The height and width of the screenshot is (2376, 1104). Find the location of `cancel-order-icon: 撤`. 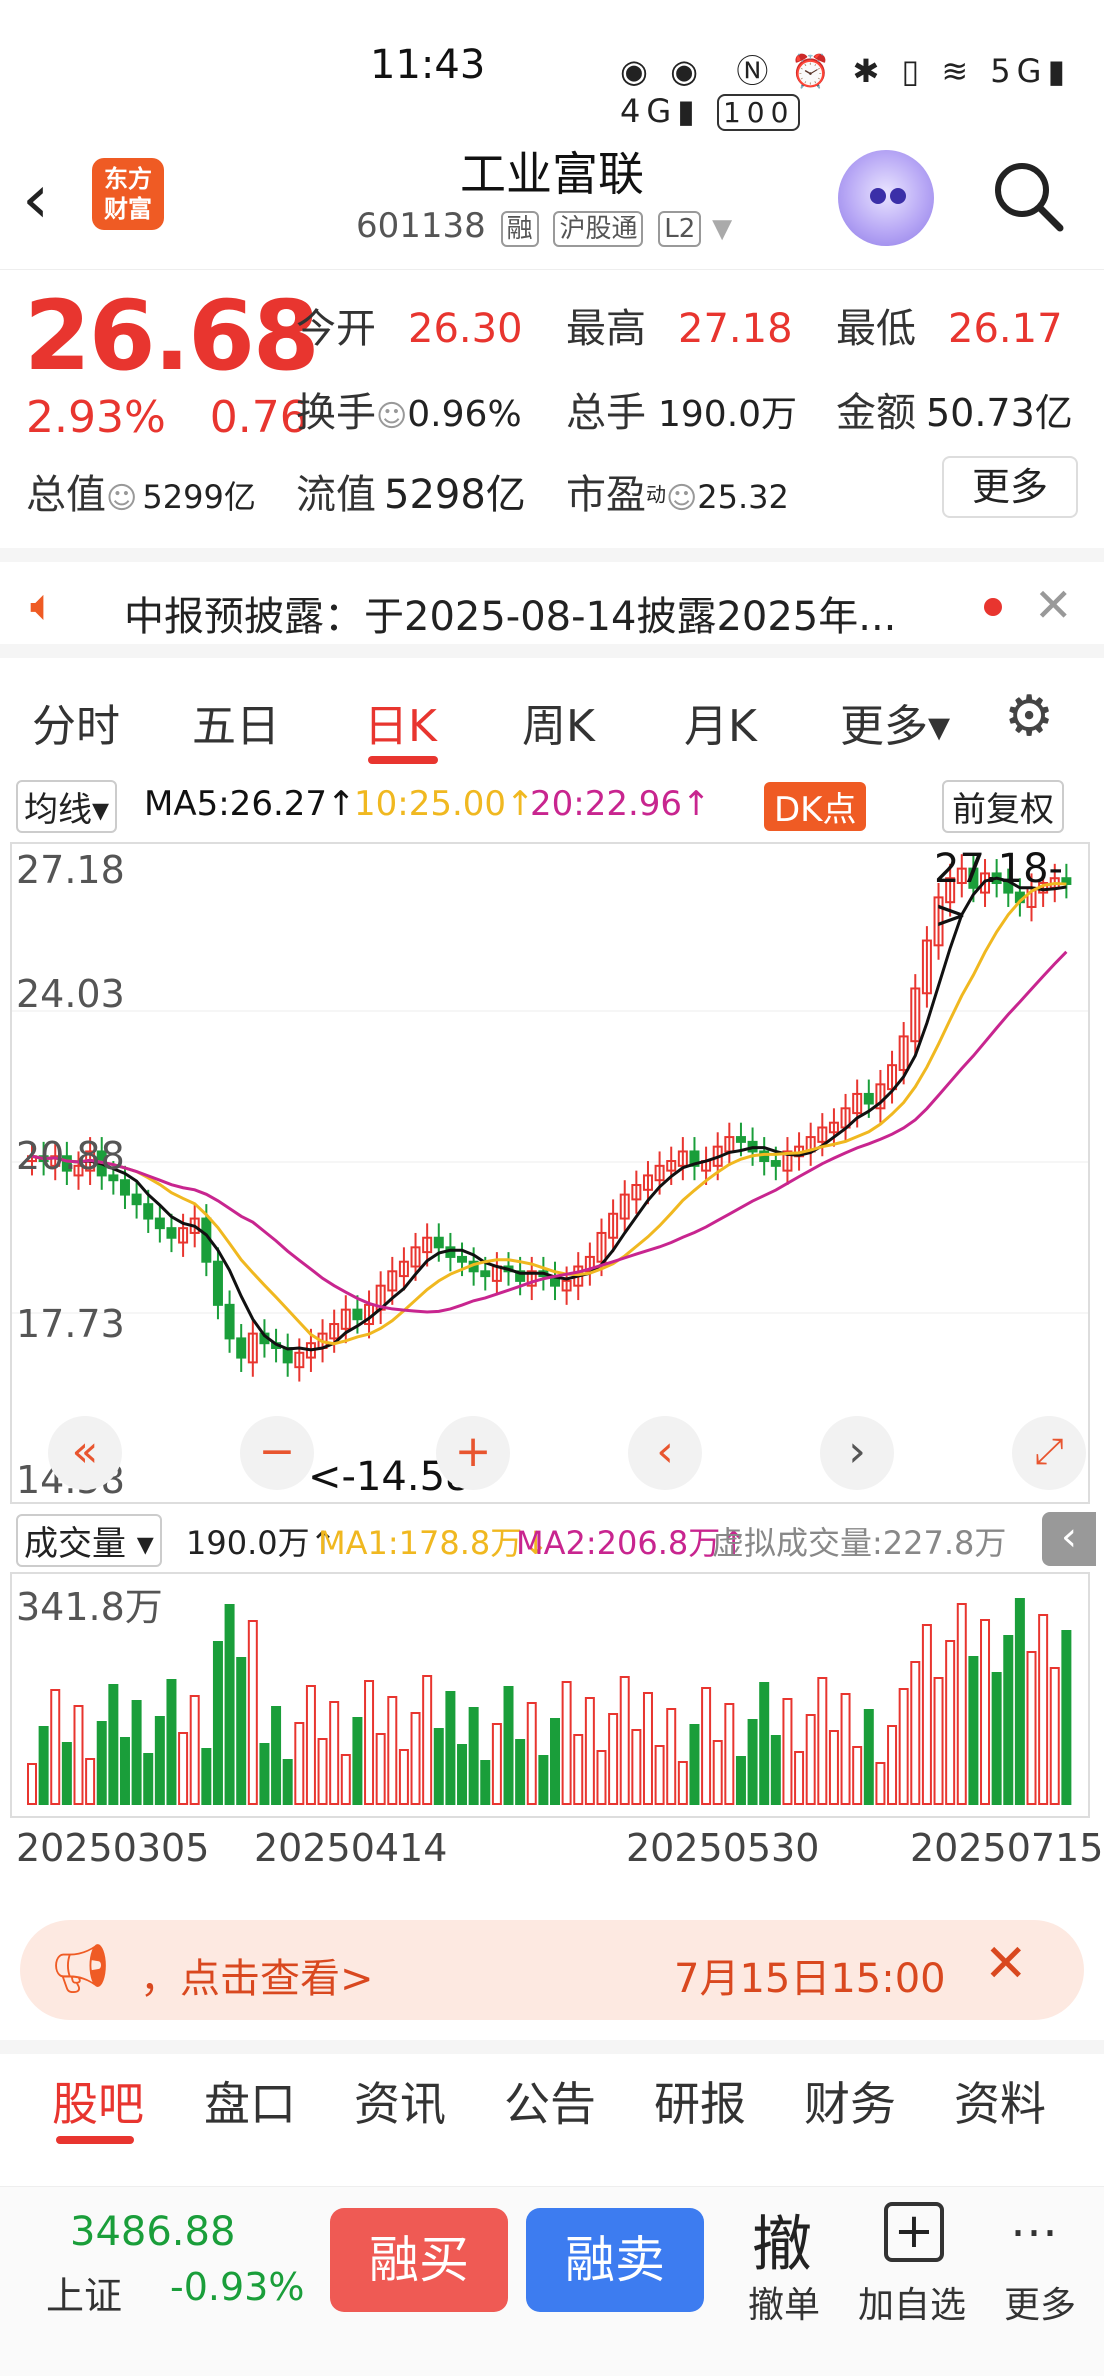

cancel-order-icon: 撤 is located at coordinates (782, 2239).